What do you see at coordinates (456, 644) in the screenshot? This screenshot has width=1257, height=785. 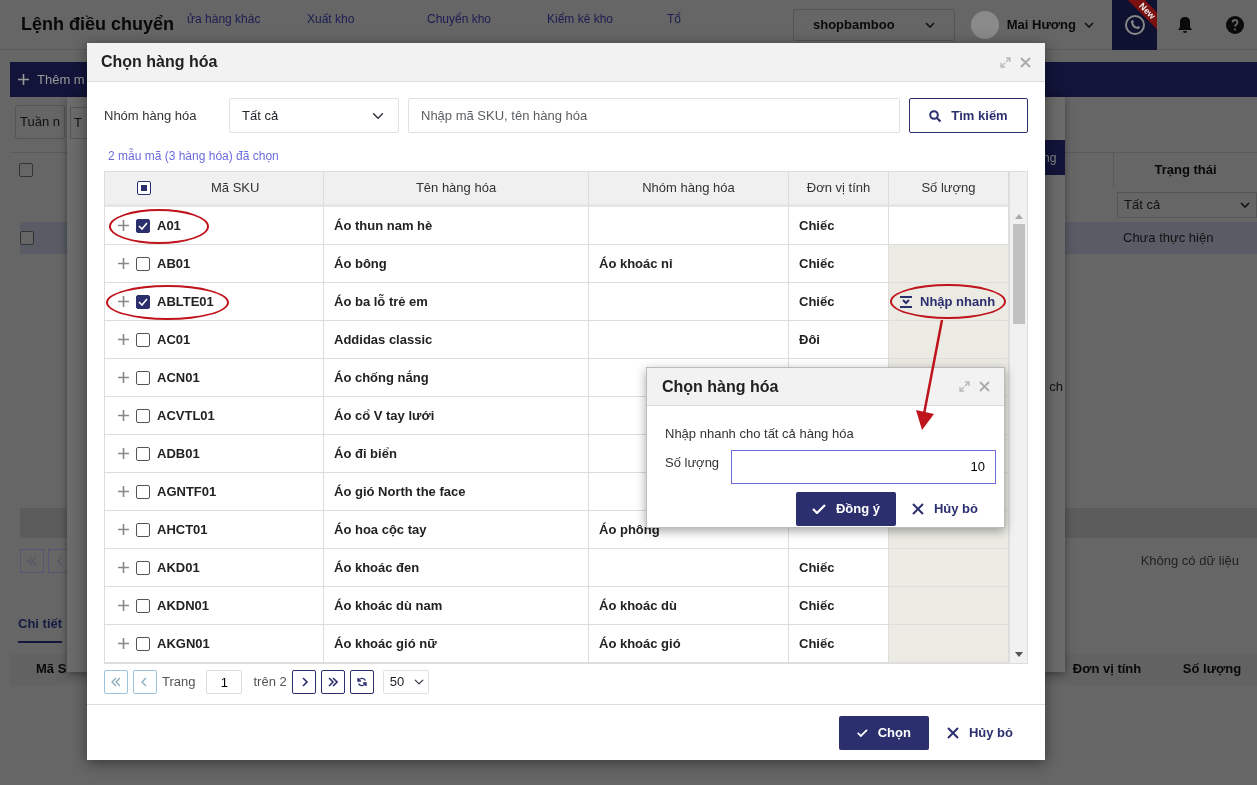 I see `table-cell: Áo khoác gió nữ` at bounding box center [456, 644].